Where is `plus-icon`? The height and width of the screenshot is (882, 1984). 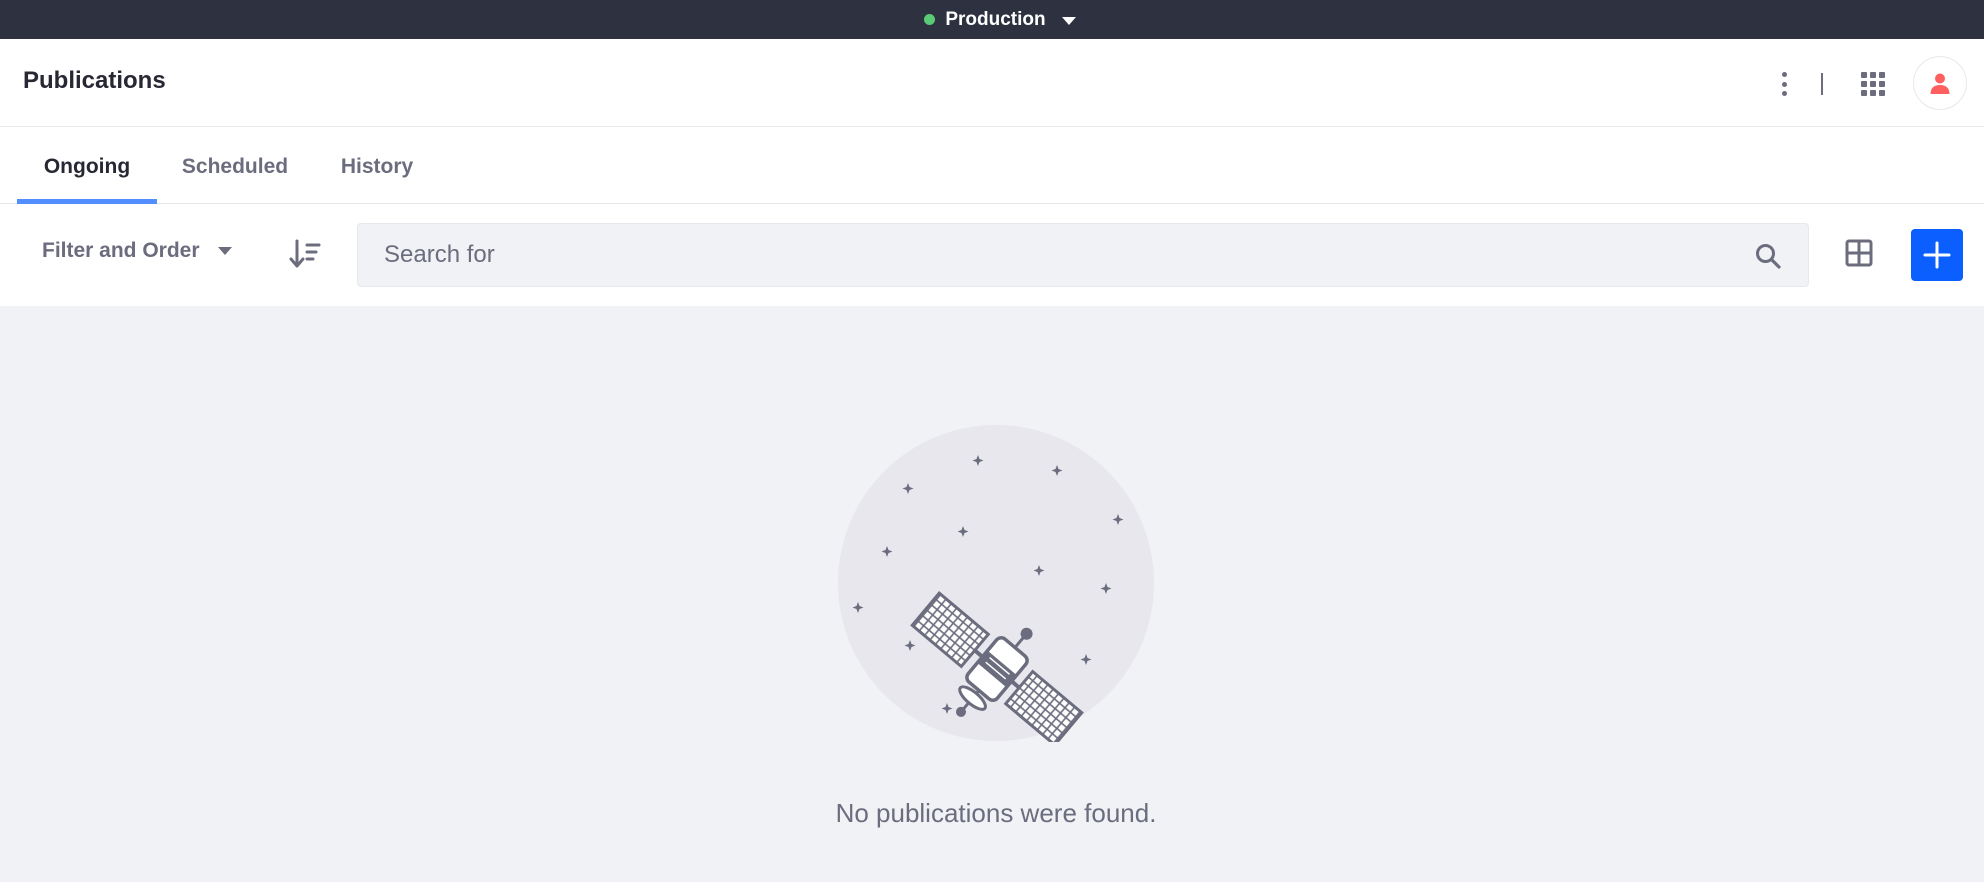
plus-icon is located at coordinates (1937, 255).